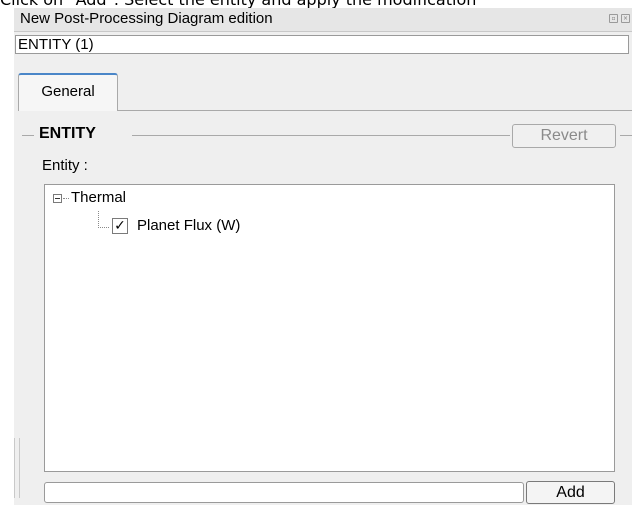  What do you see at coordinates (564, 136) in the screenshot?
I see `revert-button: Revert` at bounding box center [564, 136].